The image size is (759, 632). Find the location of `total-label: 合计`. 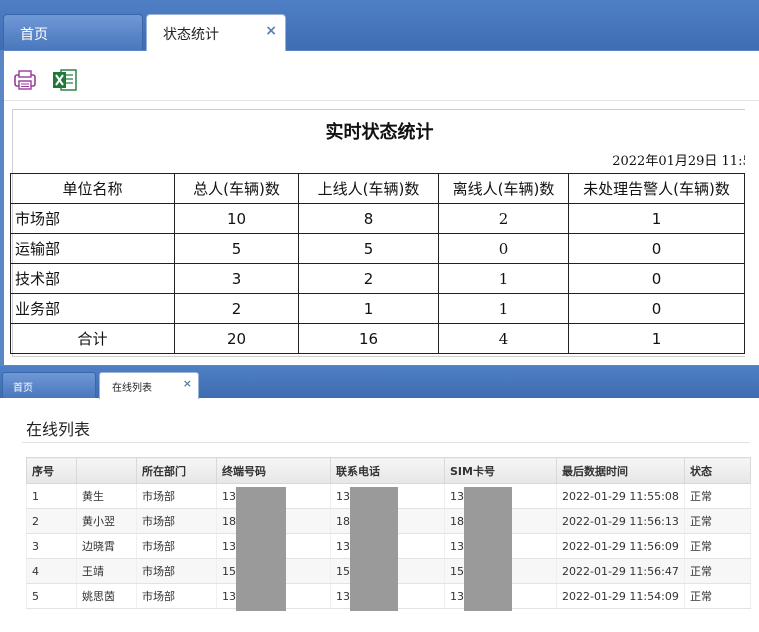

total-label: 合计 is located at coordinates (92, 338).